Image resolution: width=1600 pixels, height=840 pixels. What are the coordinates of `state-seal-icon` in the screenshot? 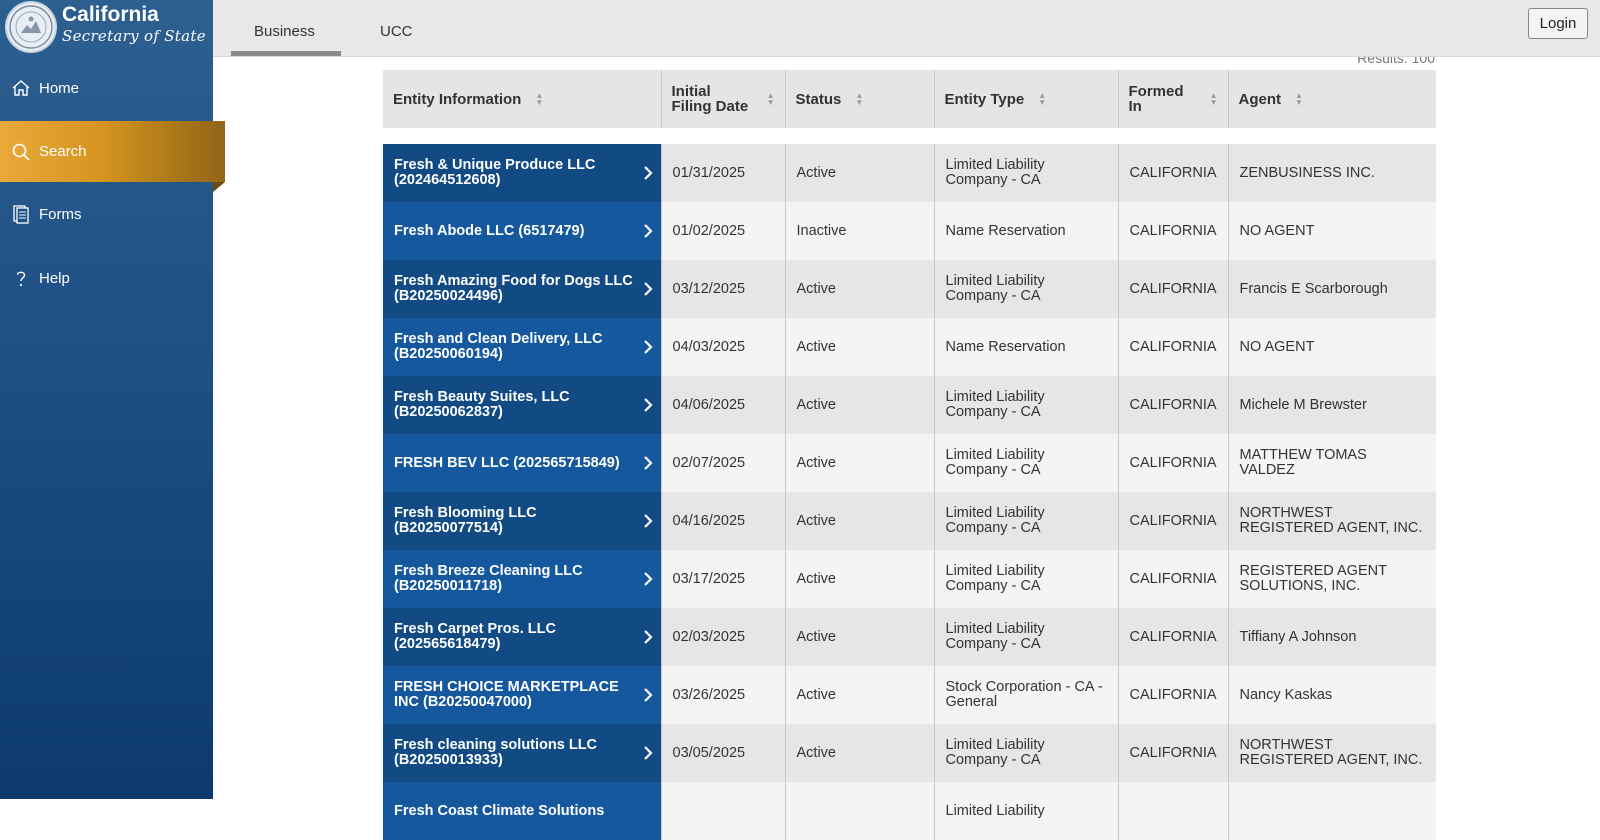 It's located at (31, 27).